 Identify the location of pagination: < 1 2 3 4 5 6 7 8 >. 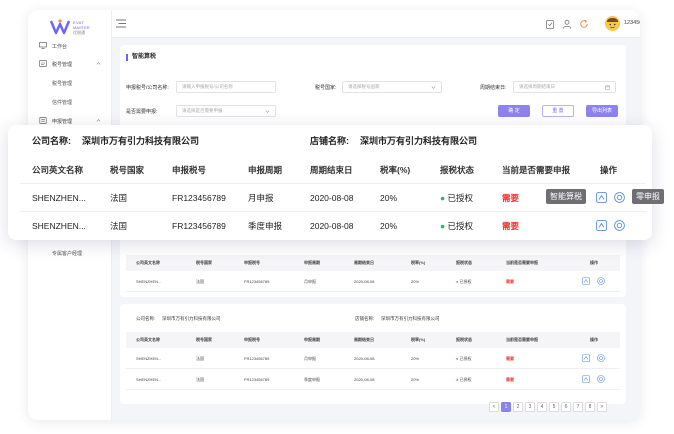
(548, 408).